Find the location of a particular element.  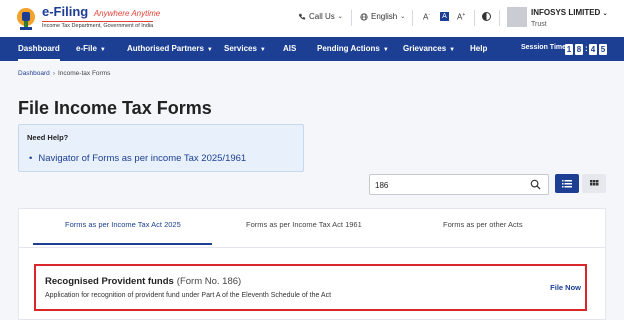

file-now-link: File Now is located at coordinates (565, 287).